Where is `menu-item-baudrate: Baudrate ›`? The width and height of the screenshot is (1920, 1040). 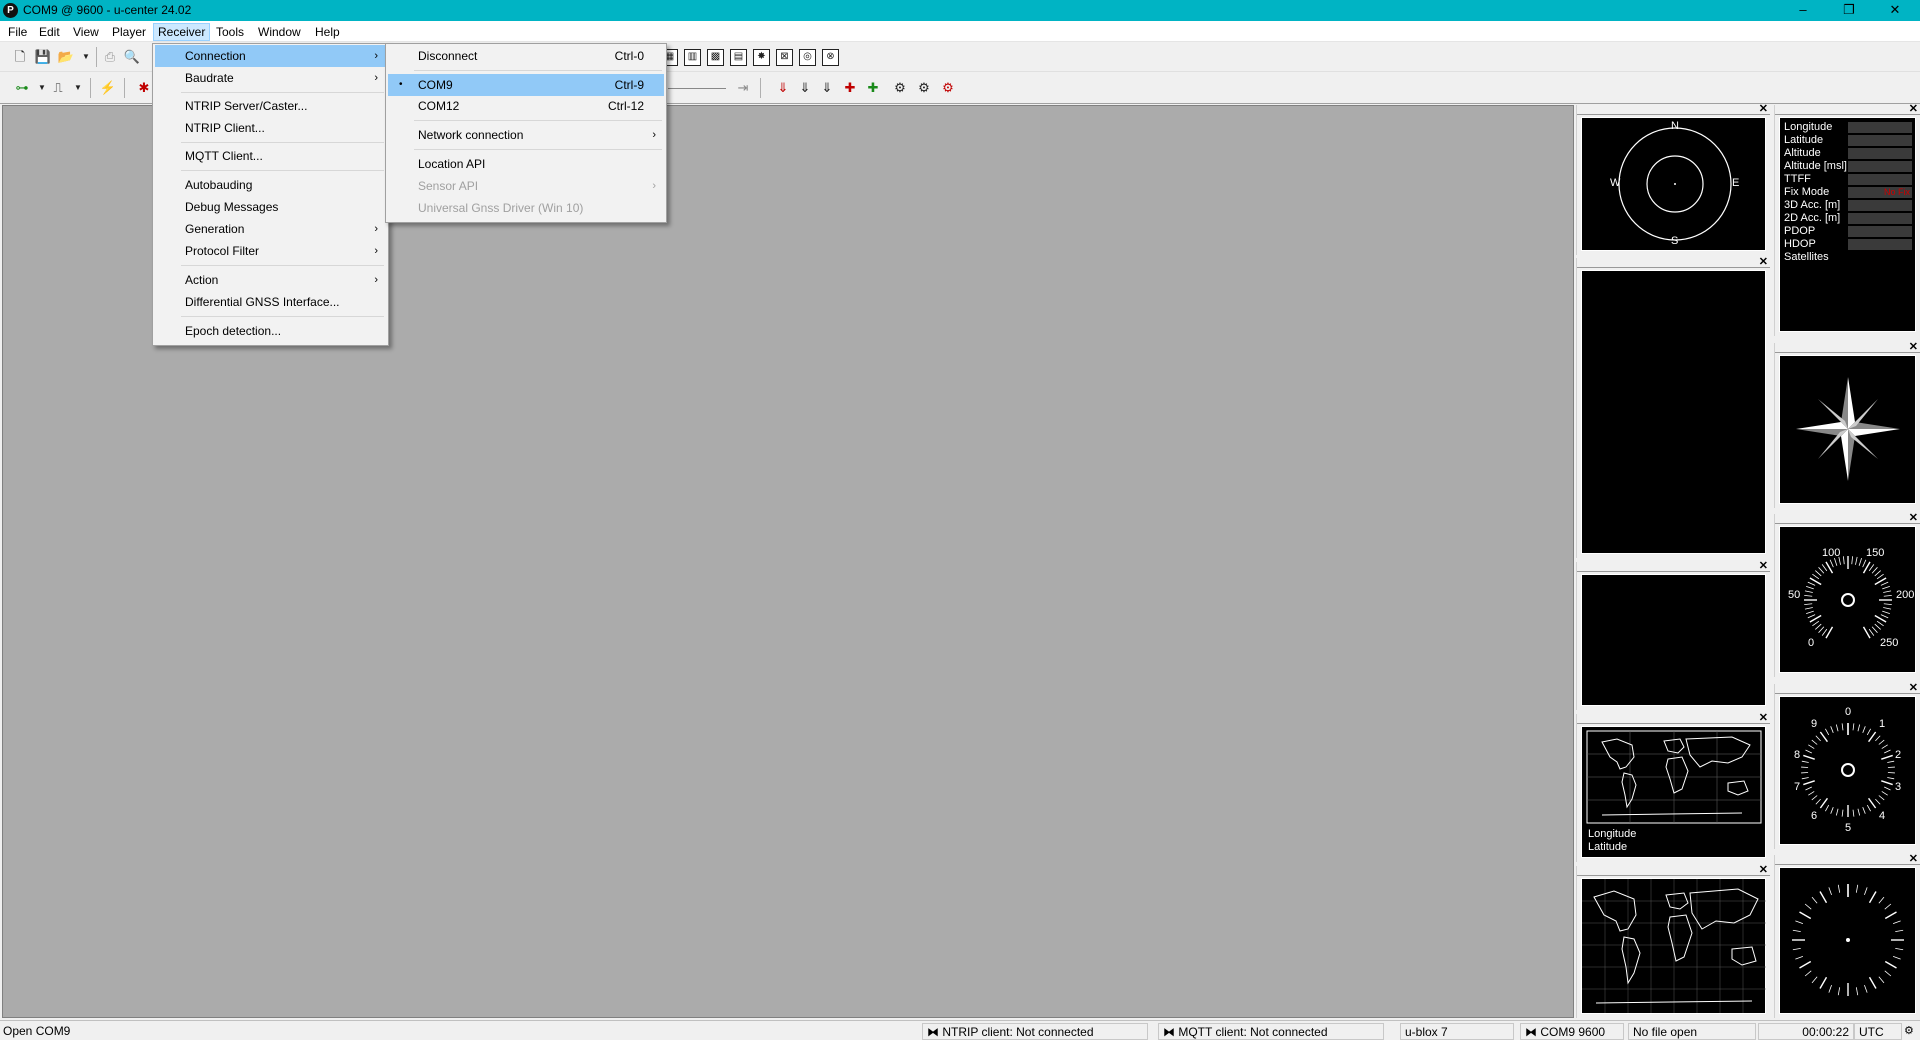
menu-item-baudrate: Baudrate › is located at coordinates (270, 78).